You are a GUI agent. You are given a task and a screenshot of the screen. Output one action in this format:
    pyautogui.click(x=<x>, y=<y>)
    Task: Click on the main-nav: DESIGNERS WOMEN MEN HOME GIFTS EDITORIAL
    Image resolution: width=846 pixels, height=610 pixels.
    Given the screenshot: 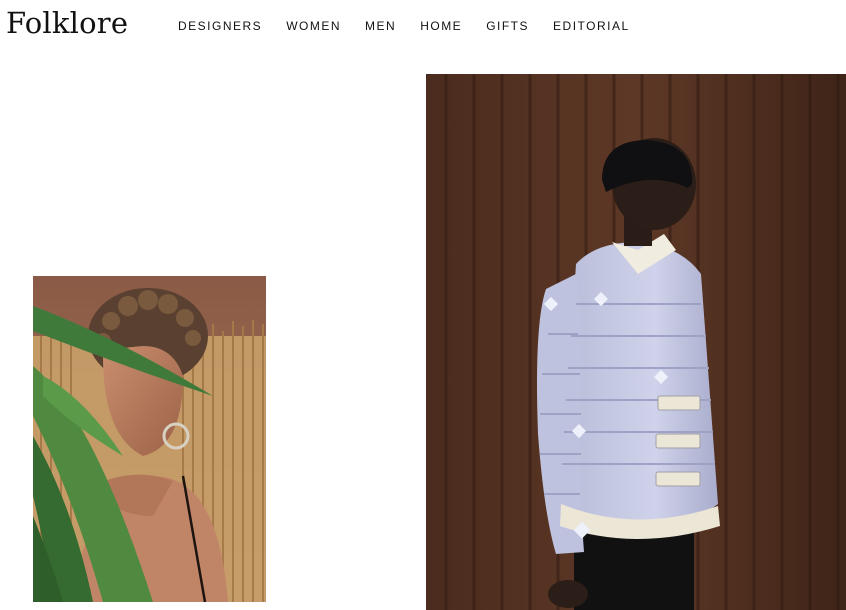 What is the action you would take?
    pyautogui.click(x=416, y=26)
    